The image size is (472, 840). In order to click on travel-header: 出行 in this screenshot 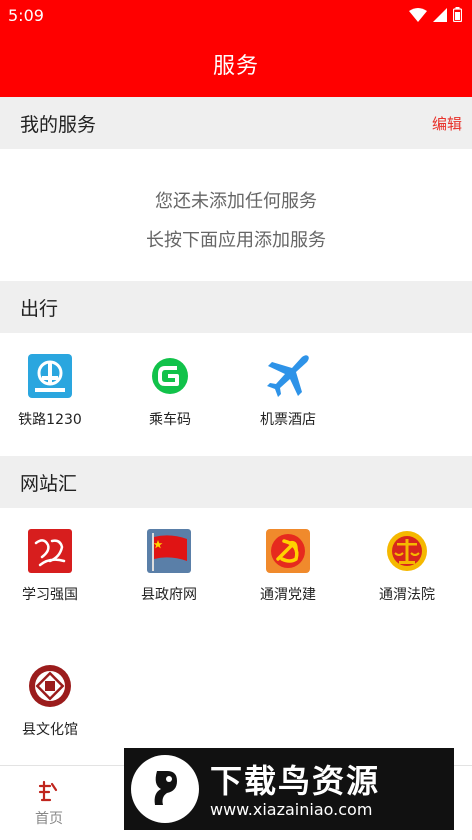, I will do `click(236, 307)`.